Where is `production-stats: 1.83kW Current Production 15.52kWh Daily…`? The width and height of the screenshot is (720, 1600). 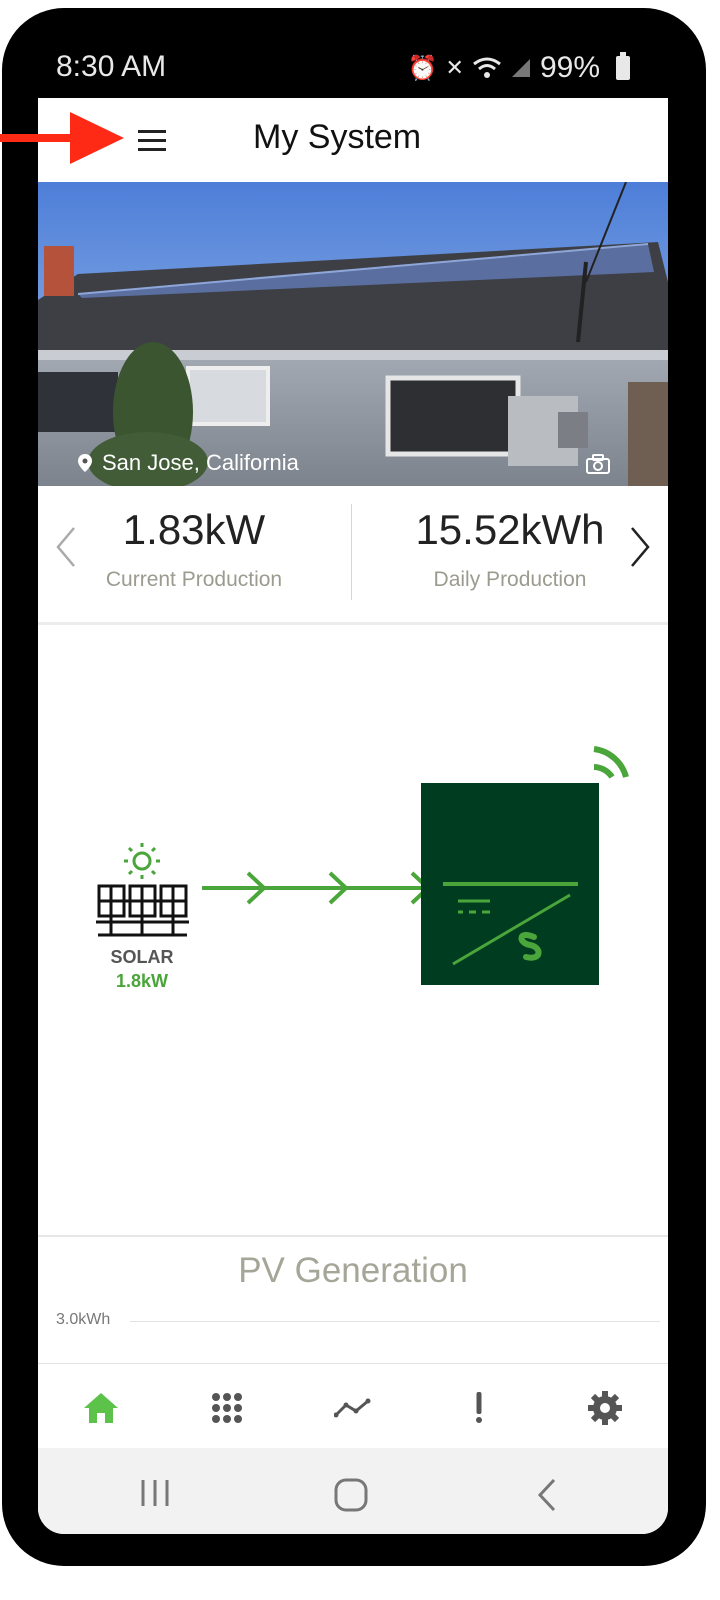
production-stats: 1.83kW Current Production 15.52kWh Daily… is located at coordinates (353, 555).